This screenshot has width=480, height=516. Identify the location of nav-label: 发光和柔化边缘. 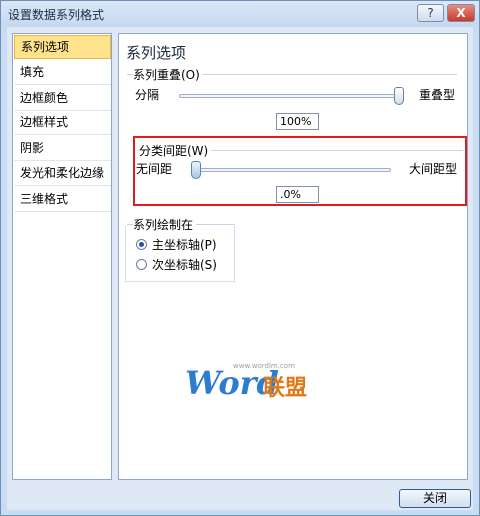
(62, 173).